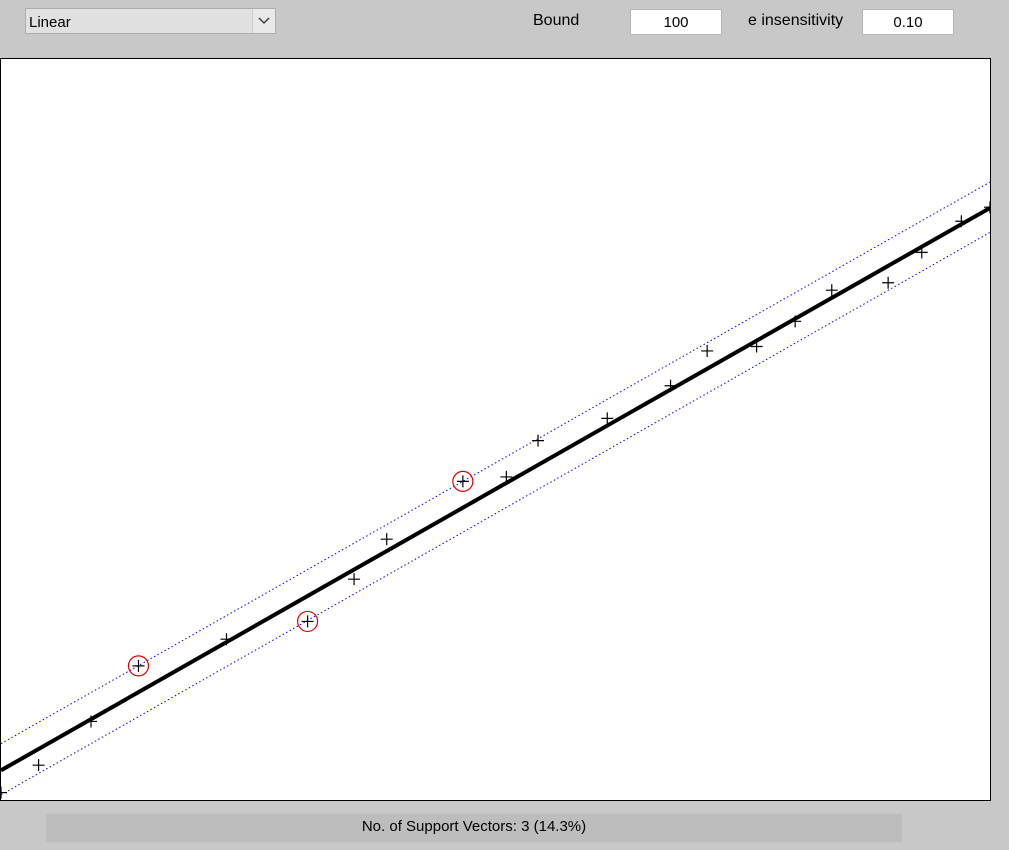 Image resolution: width=1009 pixels, height=850 pixels. I want to click on chevron-down-icon, so click(264, 20).